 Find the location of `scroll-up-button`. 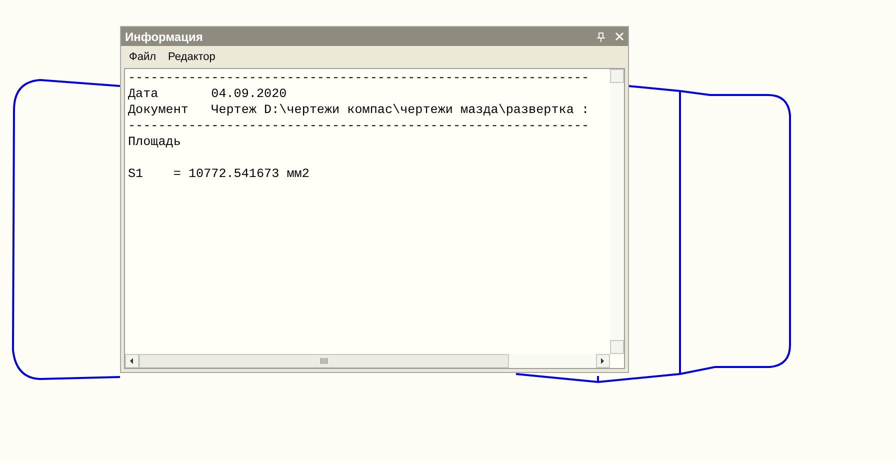

scroll-up-button is located at coordinates (617, 76).